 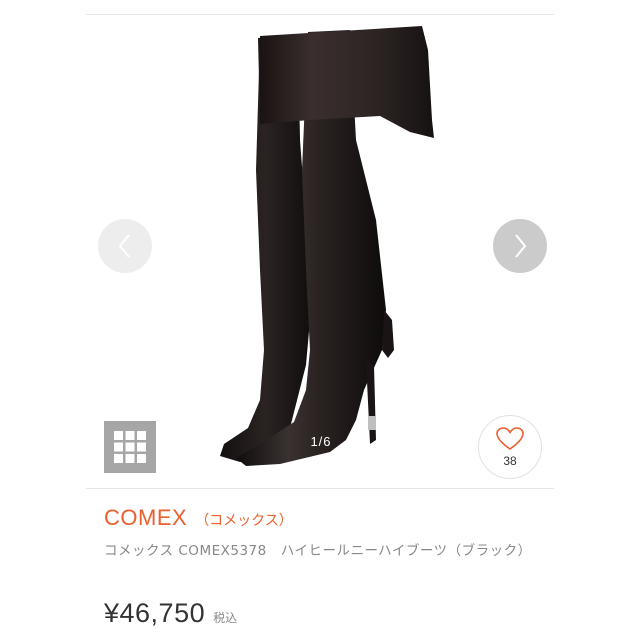 I want to click on brand-row: COMEX （コメックス）, so click(x=198, y=518).